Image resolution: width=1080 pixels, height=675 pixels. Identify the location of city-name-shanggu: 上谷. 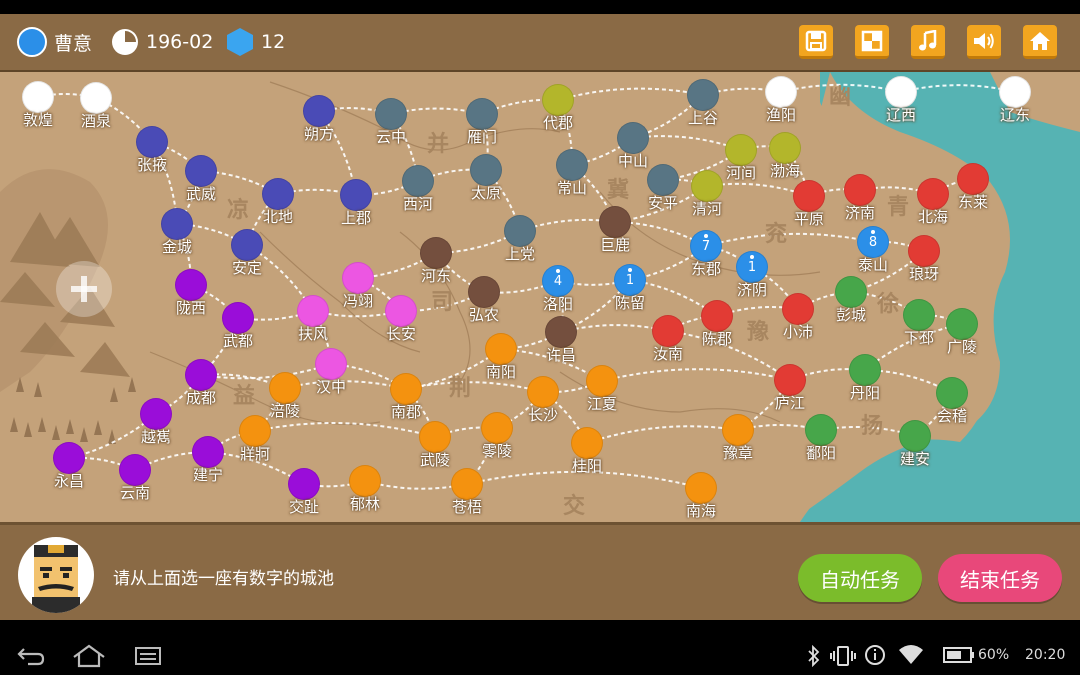
(703, 118).